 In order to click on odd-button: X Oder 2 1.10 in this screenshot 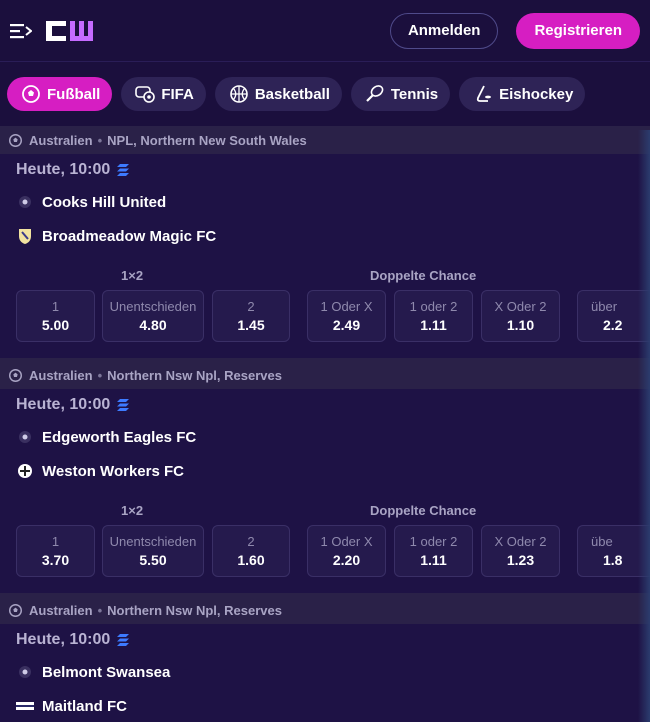, I will do `click(520, 316)`.